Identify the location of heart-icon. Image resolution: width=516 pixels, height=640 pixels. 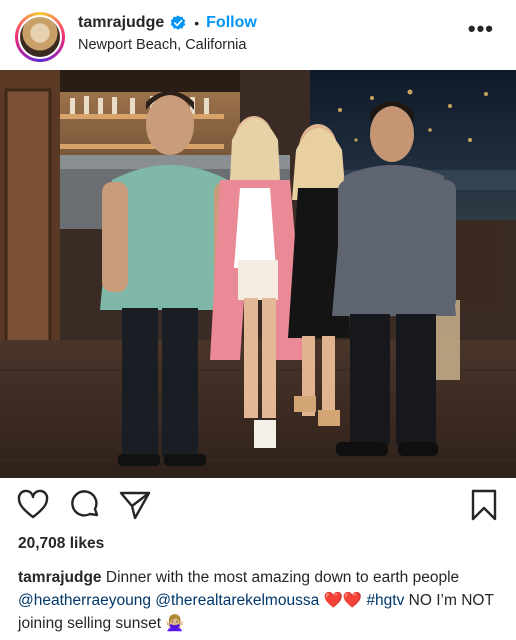
(33, 505).